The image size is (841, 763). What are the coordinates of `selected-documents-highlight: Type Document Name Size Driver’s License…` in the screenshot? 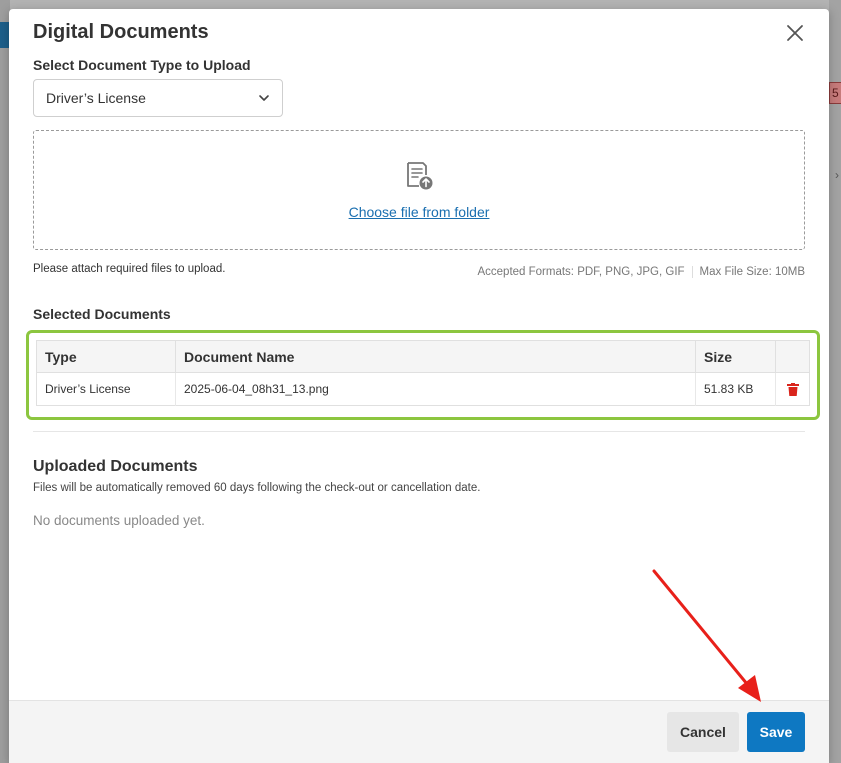 It's located at (423, 375).